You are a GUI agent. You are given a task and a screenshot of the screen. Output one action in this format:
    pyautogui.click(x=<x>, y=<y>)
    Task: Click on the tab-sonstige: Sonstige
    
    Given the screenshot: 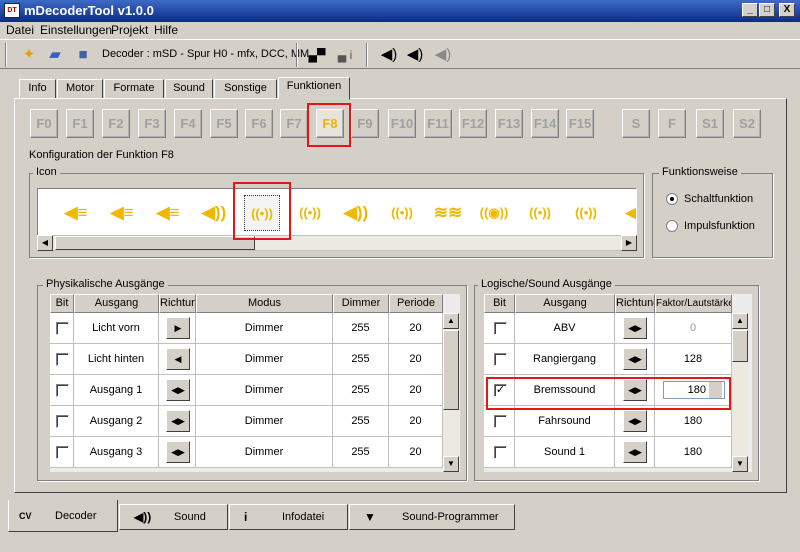 What is the action you would take?
    pyautogui.click(x=245, y=89)
    